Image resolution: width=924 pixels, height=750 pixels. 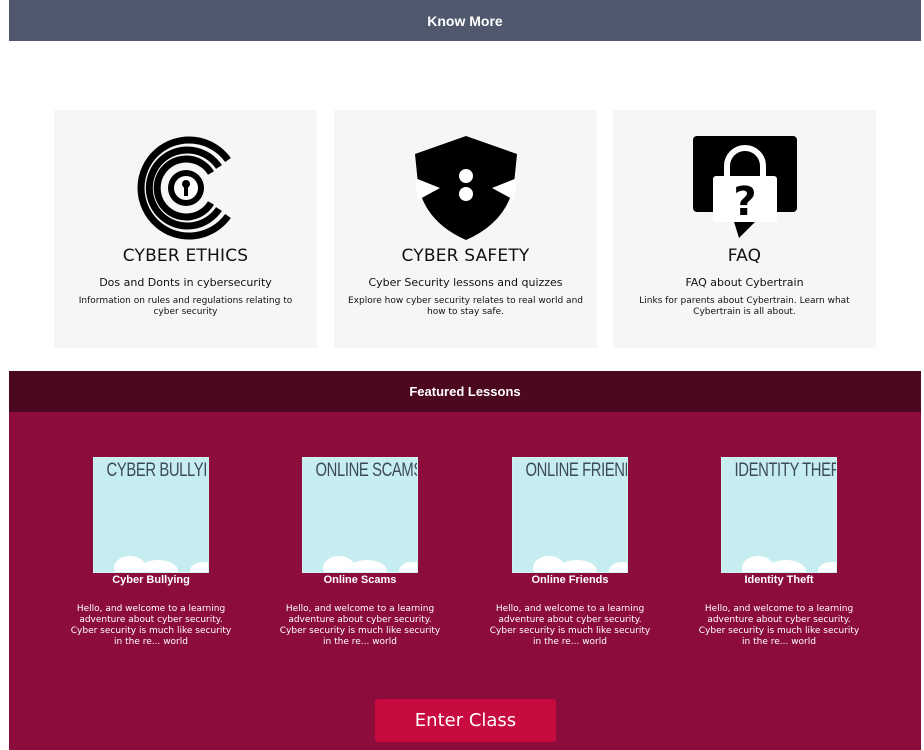 What do you see at coordinates (779, 515) in the screenshot?
I see `lesson-thumbnail: IDENTITY THEFT` at bounding box center [779, 515].